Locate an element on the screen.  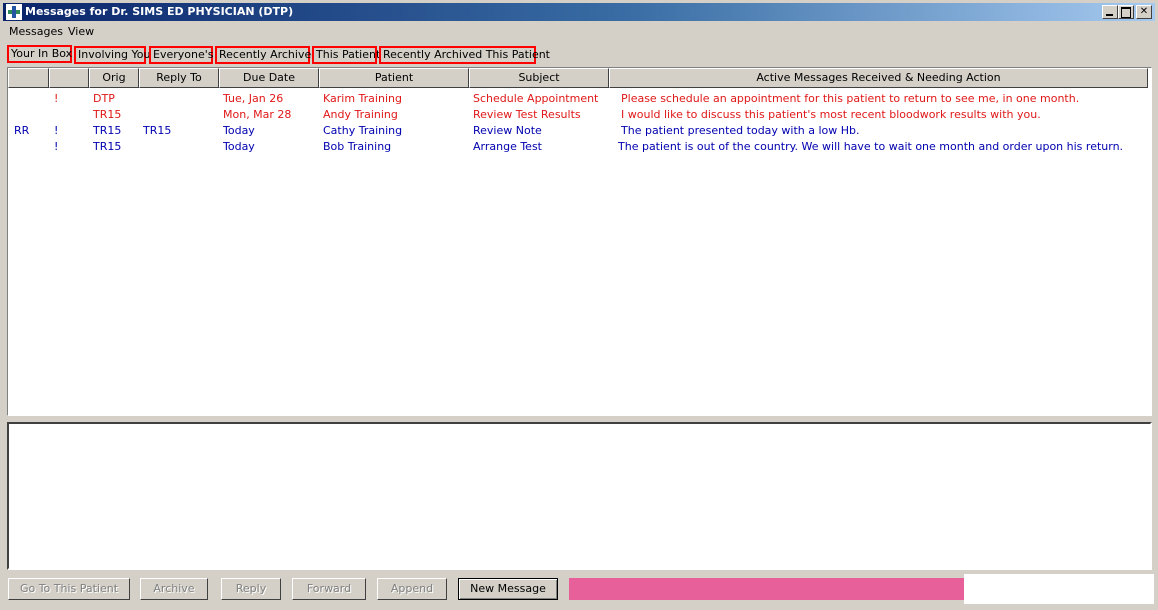
cell-due-date: Mon, Mar 28 is located at coordinates (257, 114).